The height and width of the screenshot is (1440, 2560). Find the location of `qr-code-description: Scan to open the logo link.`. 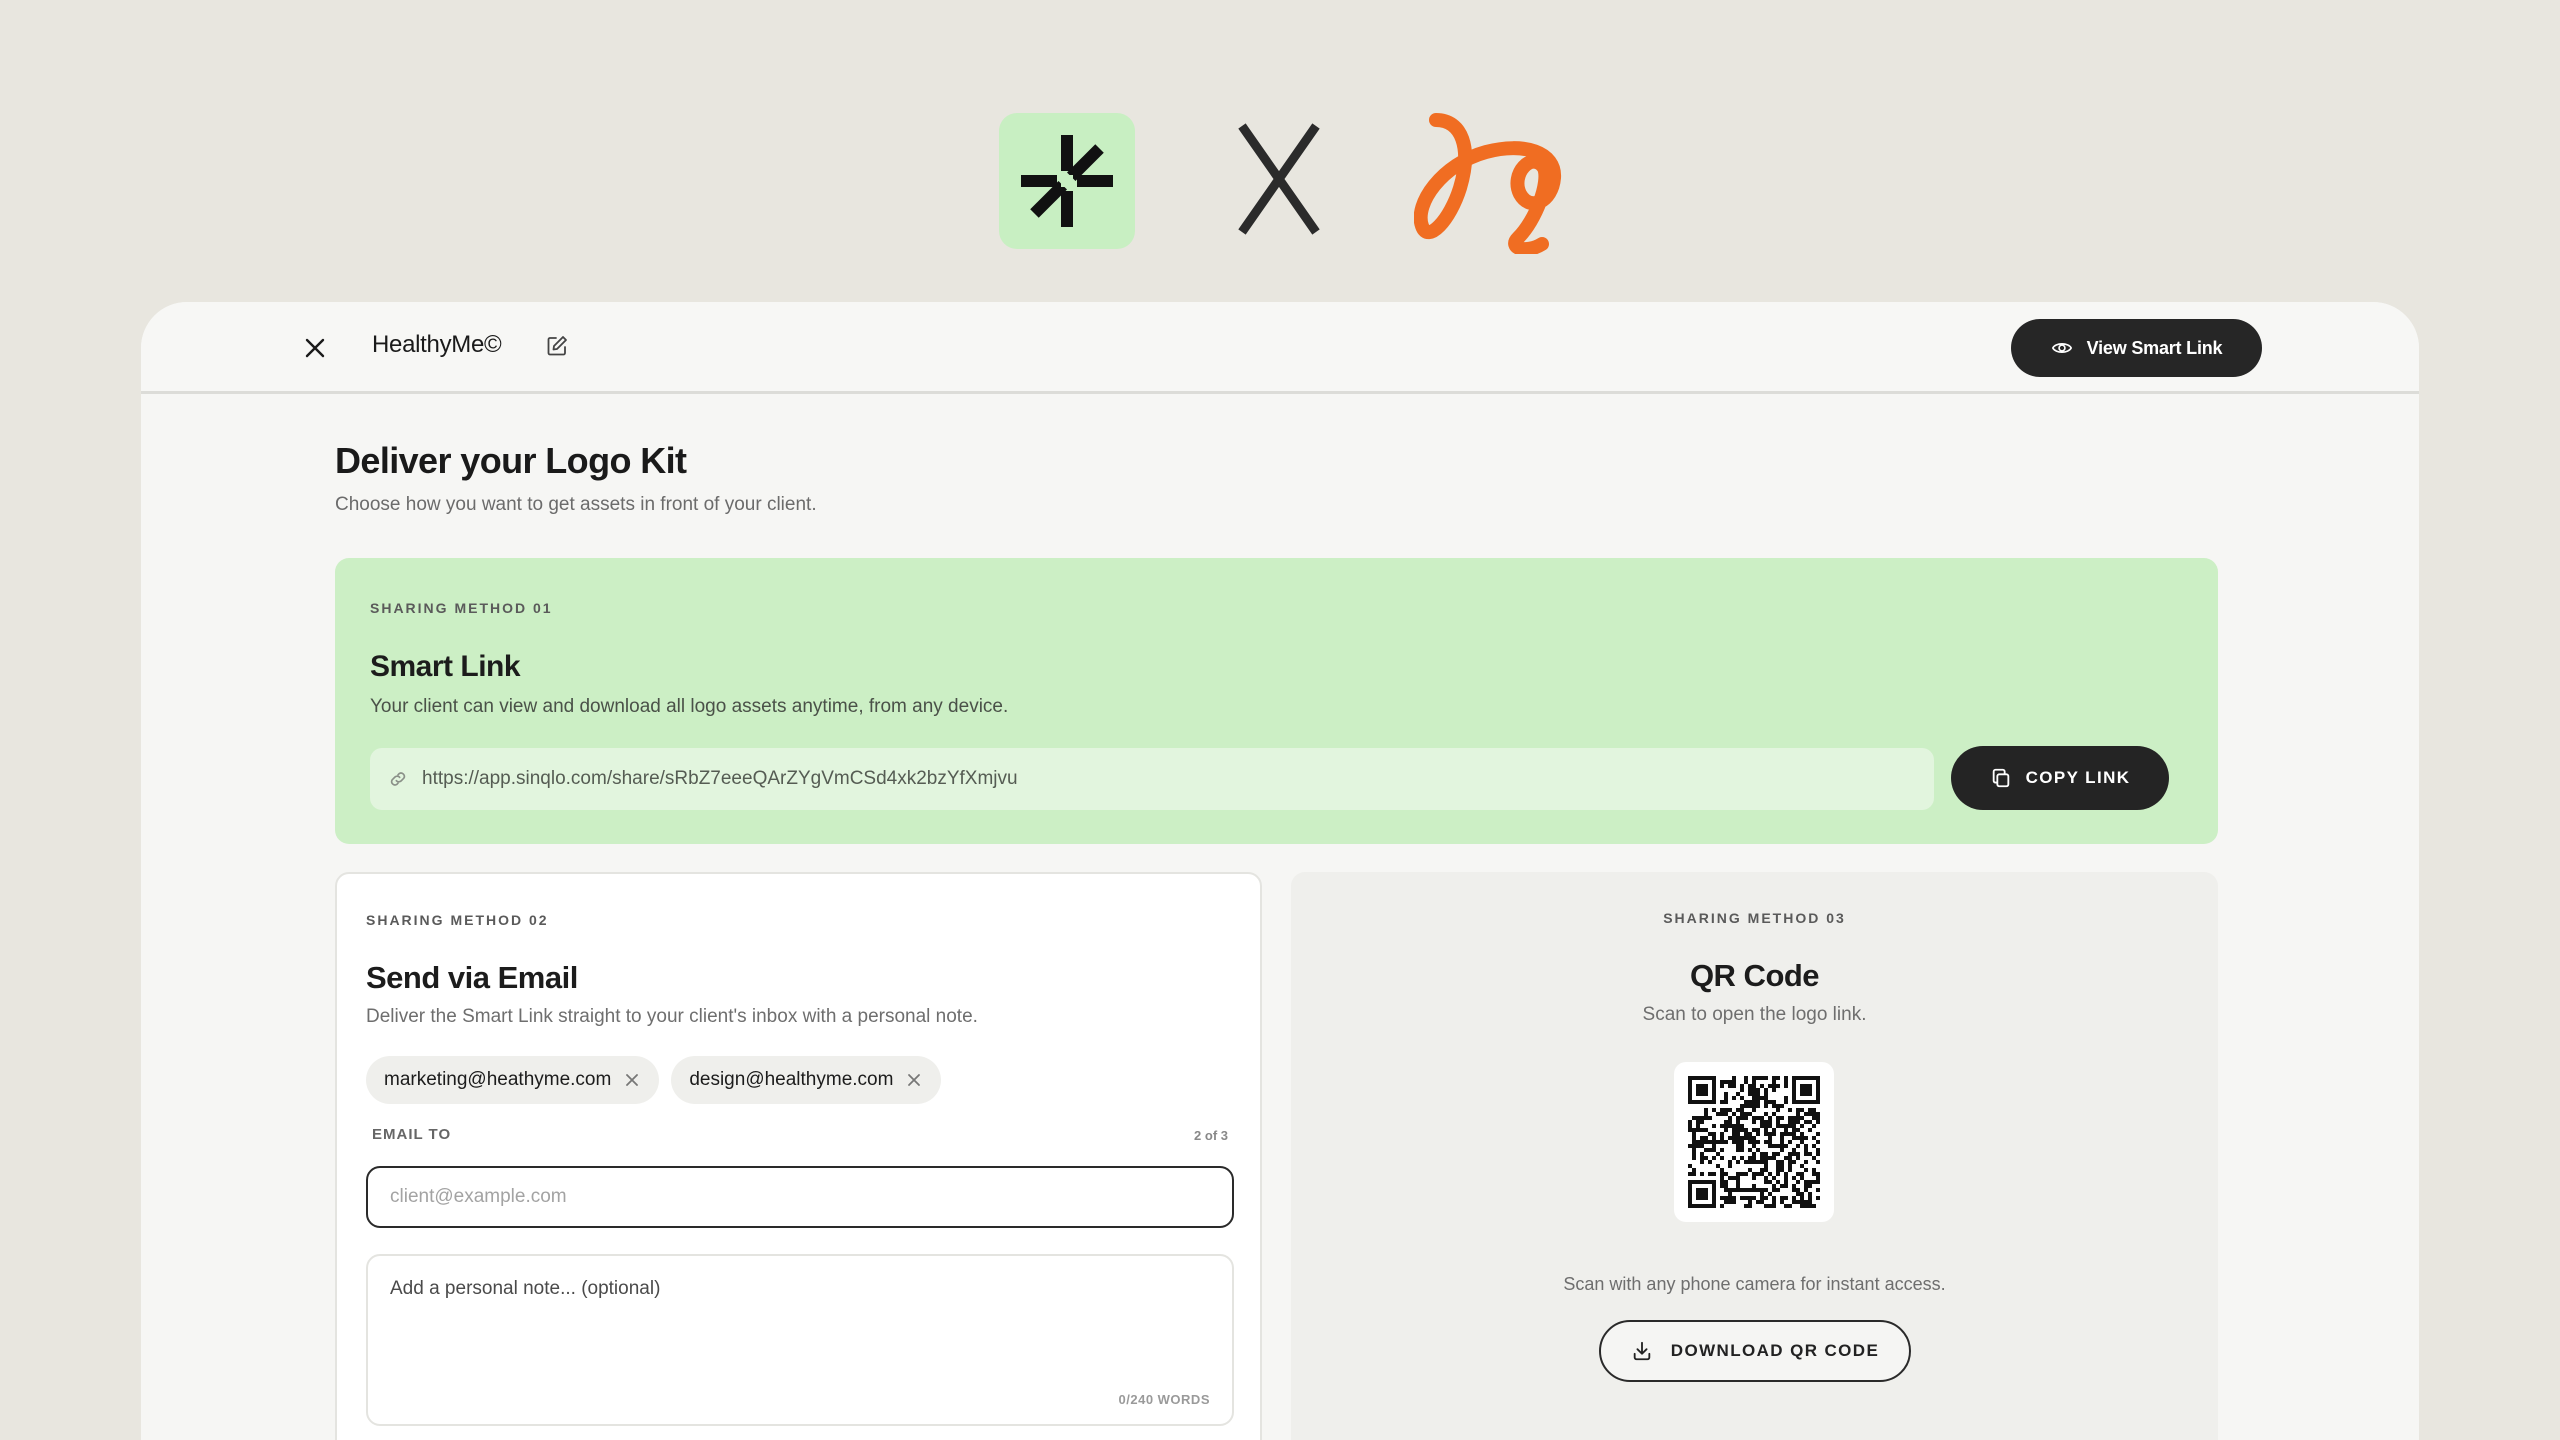

qr-code-description: Scan to open the logo link. is located at coordinates (1754, 1014).